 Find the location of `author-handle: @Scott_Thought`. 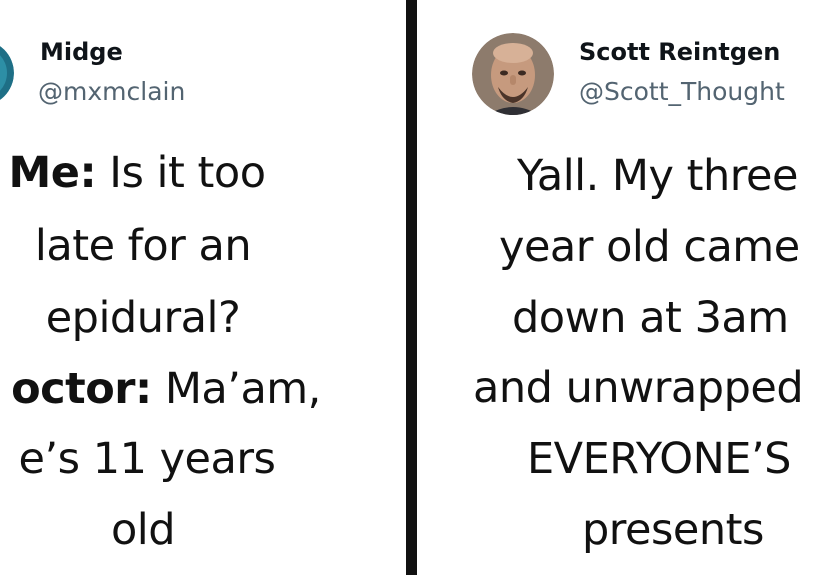

author-handle: @Scott_Thought is located at coordinates (682, 91).